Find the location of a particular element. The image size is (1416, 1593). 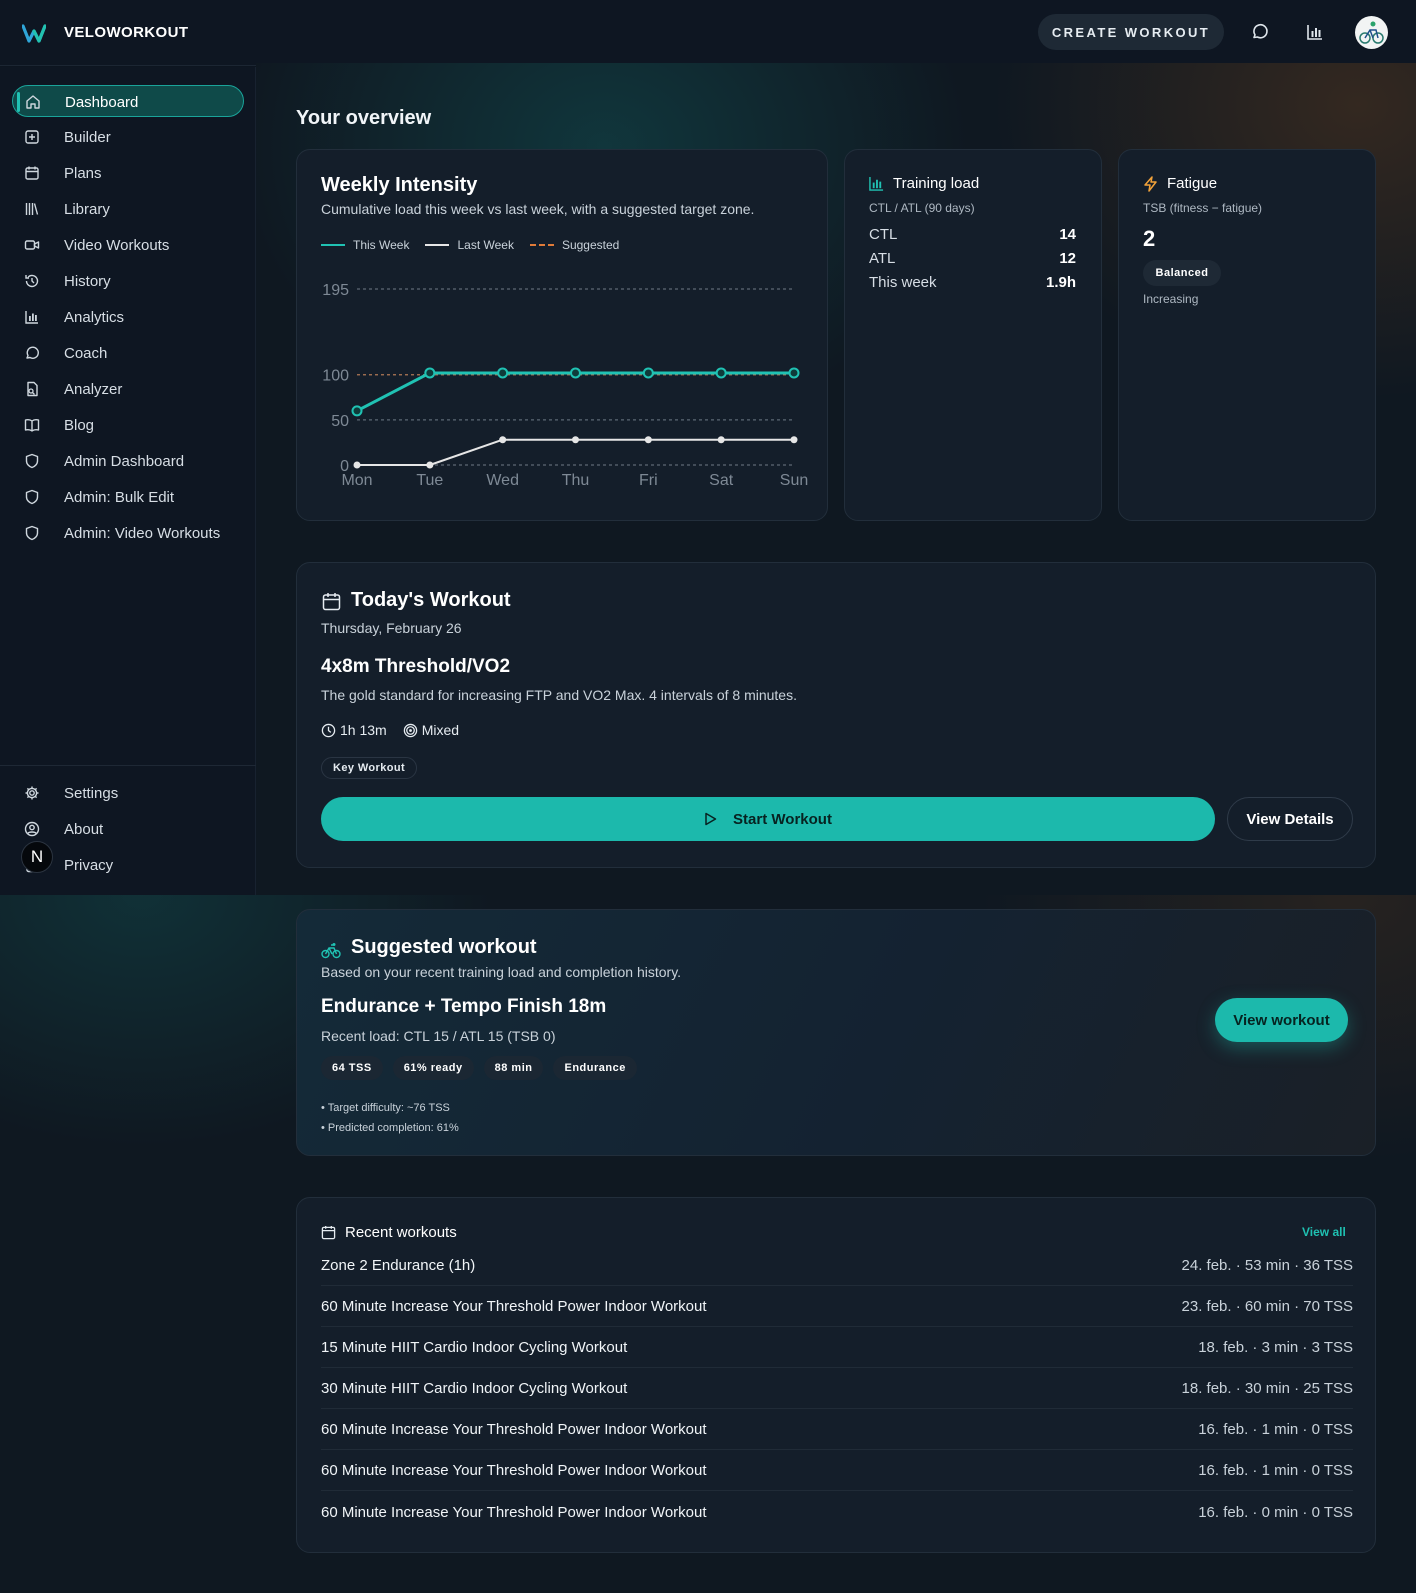

target-difficulty-note: • Target difficulty: ~76 TSS is located at coordinates (385, 1108).